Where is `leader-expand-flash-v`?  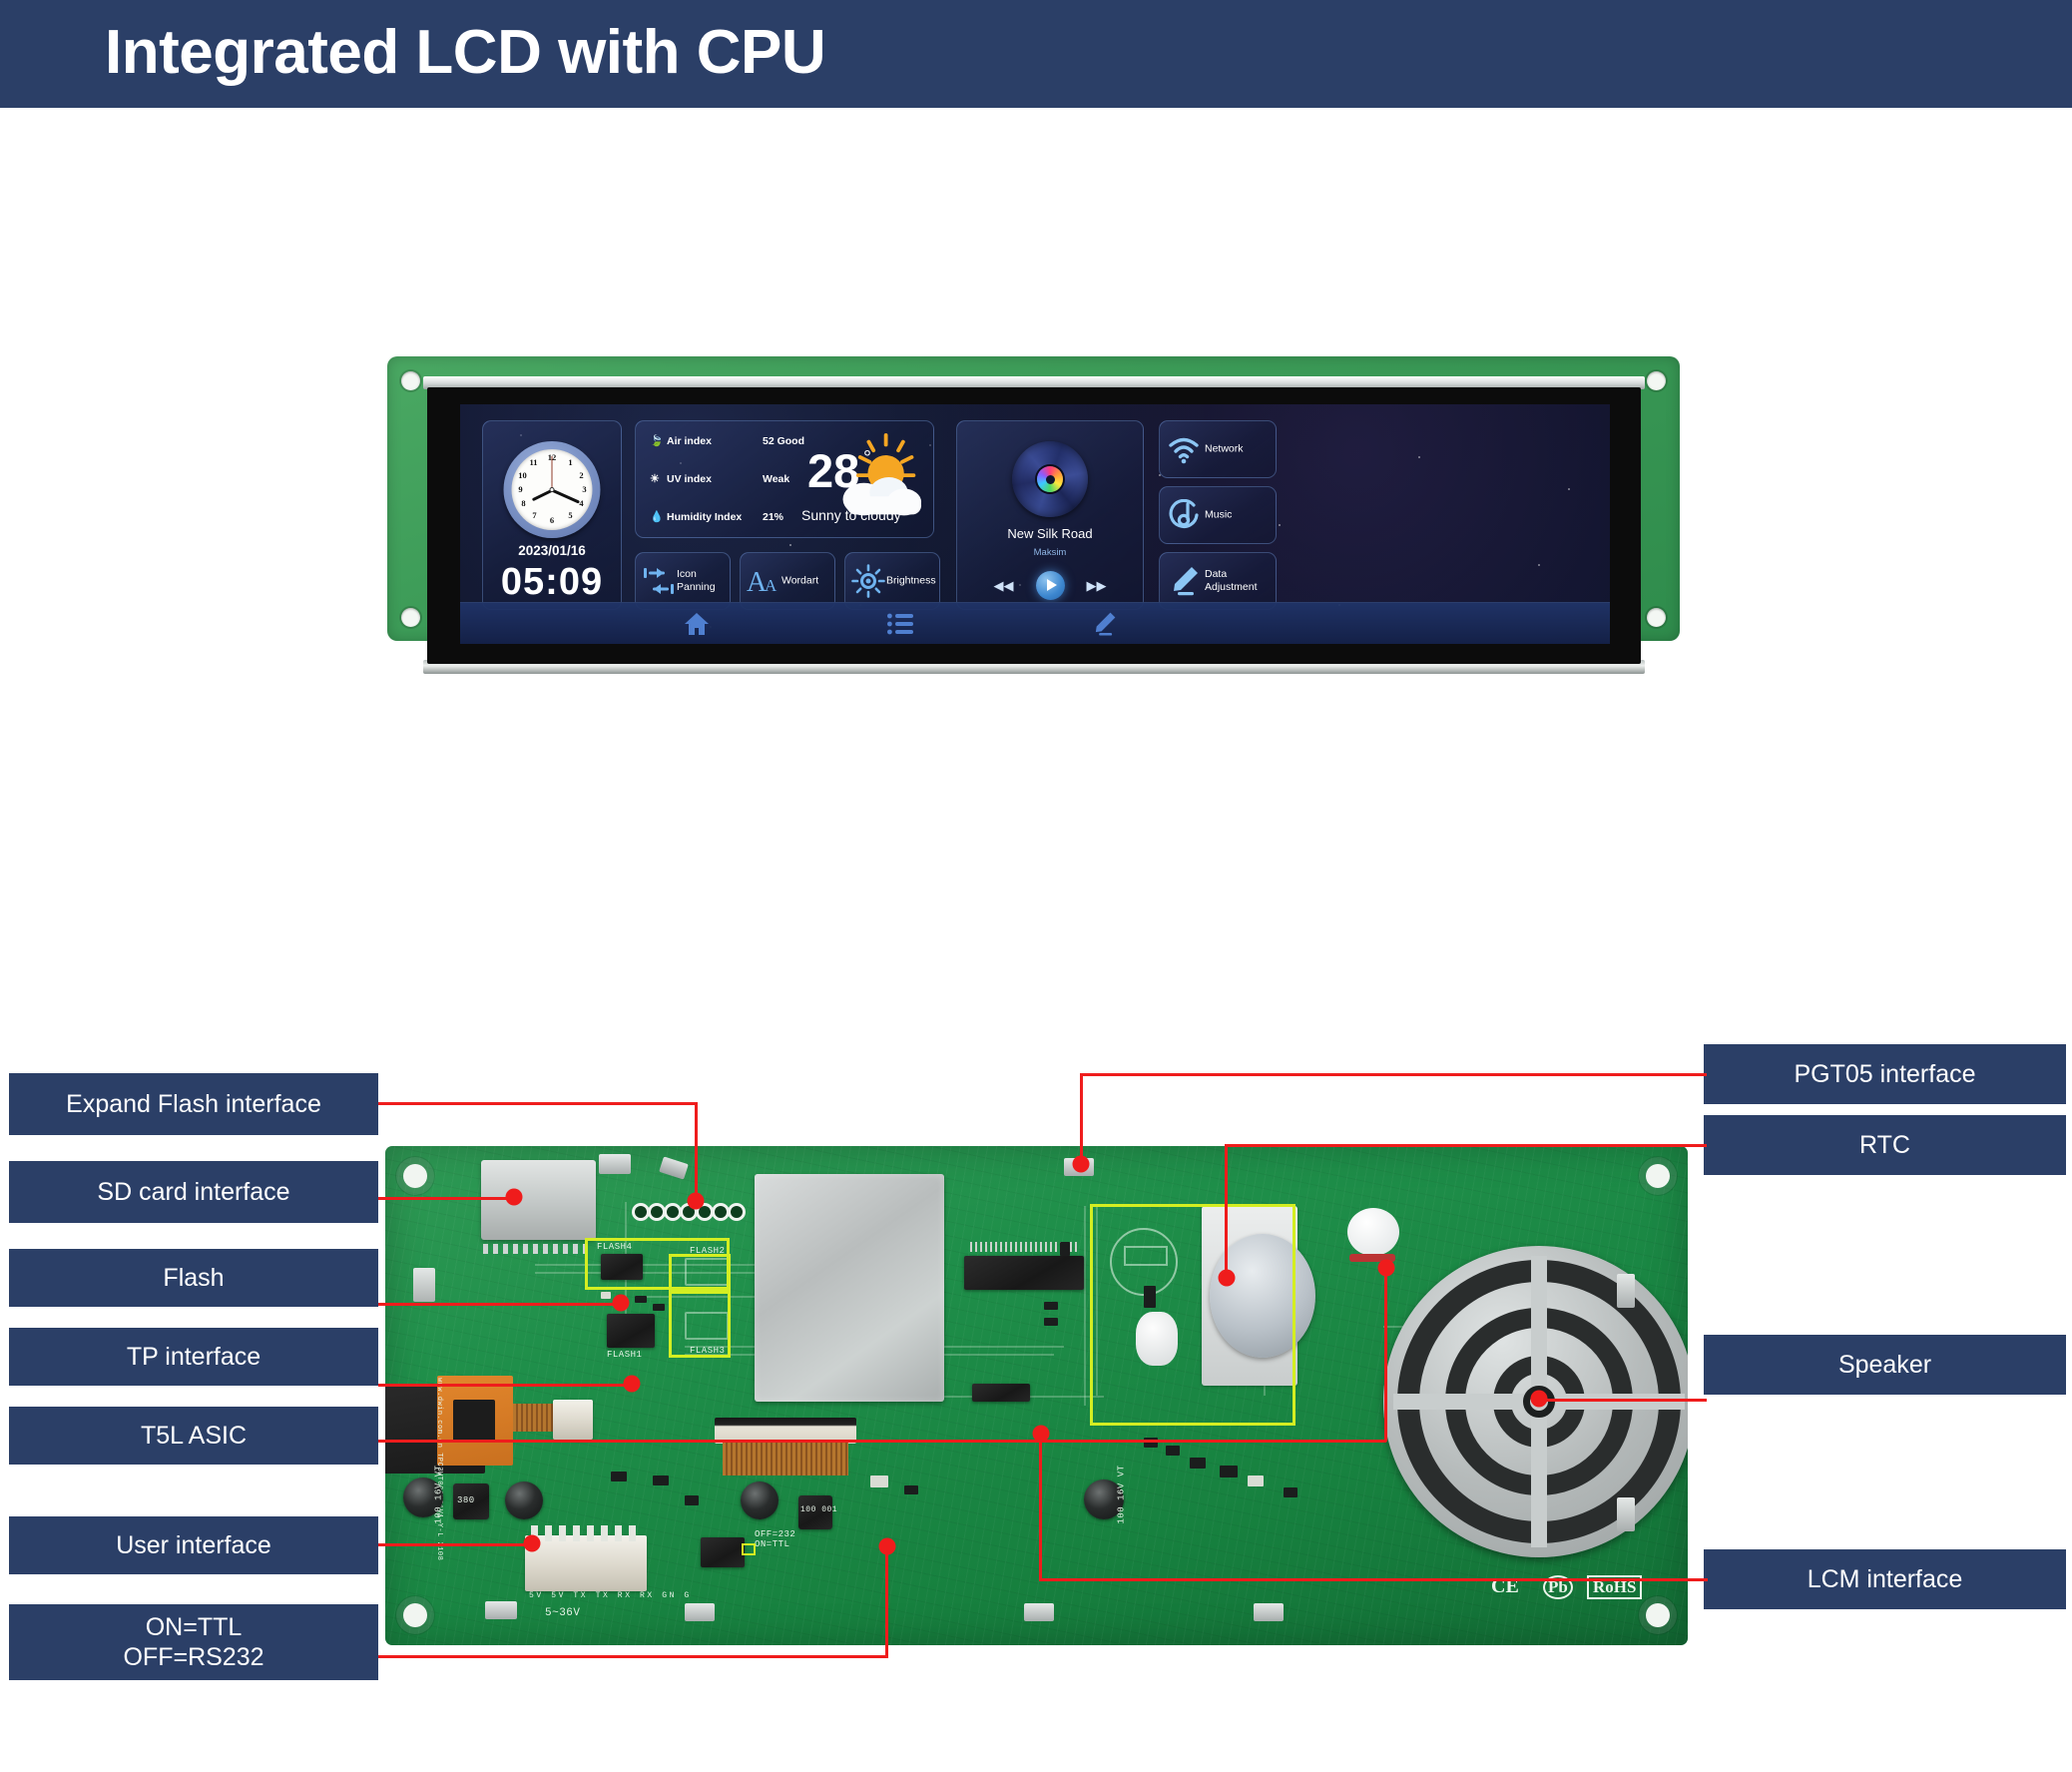 leader-expand-flash-v is located at coordinates (697, 1152).